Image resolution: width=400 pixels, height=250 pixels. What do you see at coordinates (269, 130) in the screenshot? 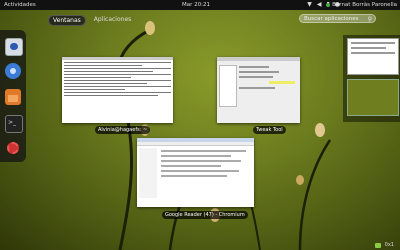
I see `window-caption-tweak-tool: Tweak Tool` at bounding box center [269, 130].